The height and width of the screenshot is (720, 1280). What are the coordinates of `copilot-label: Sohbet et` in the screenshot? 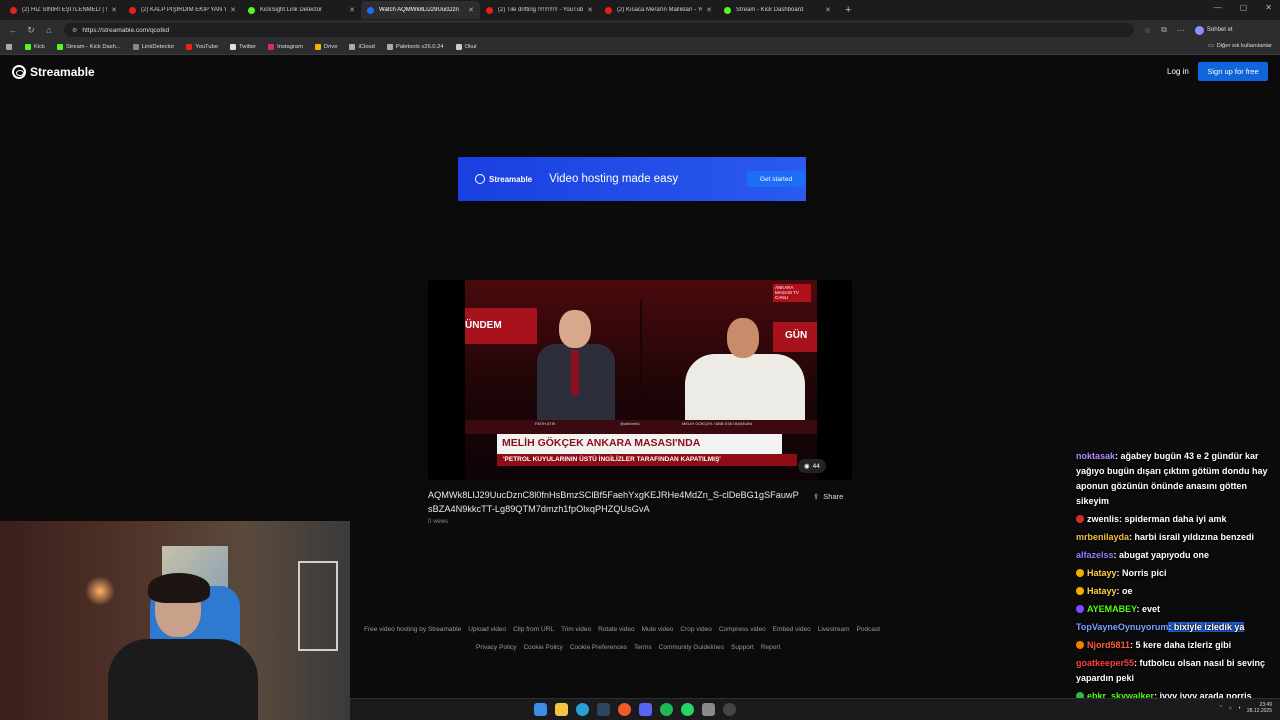 It's located at (1219, 30).